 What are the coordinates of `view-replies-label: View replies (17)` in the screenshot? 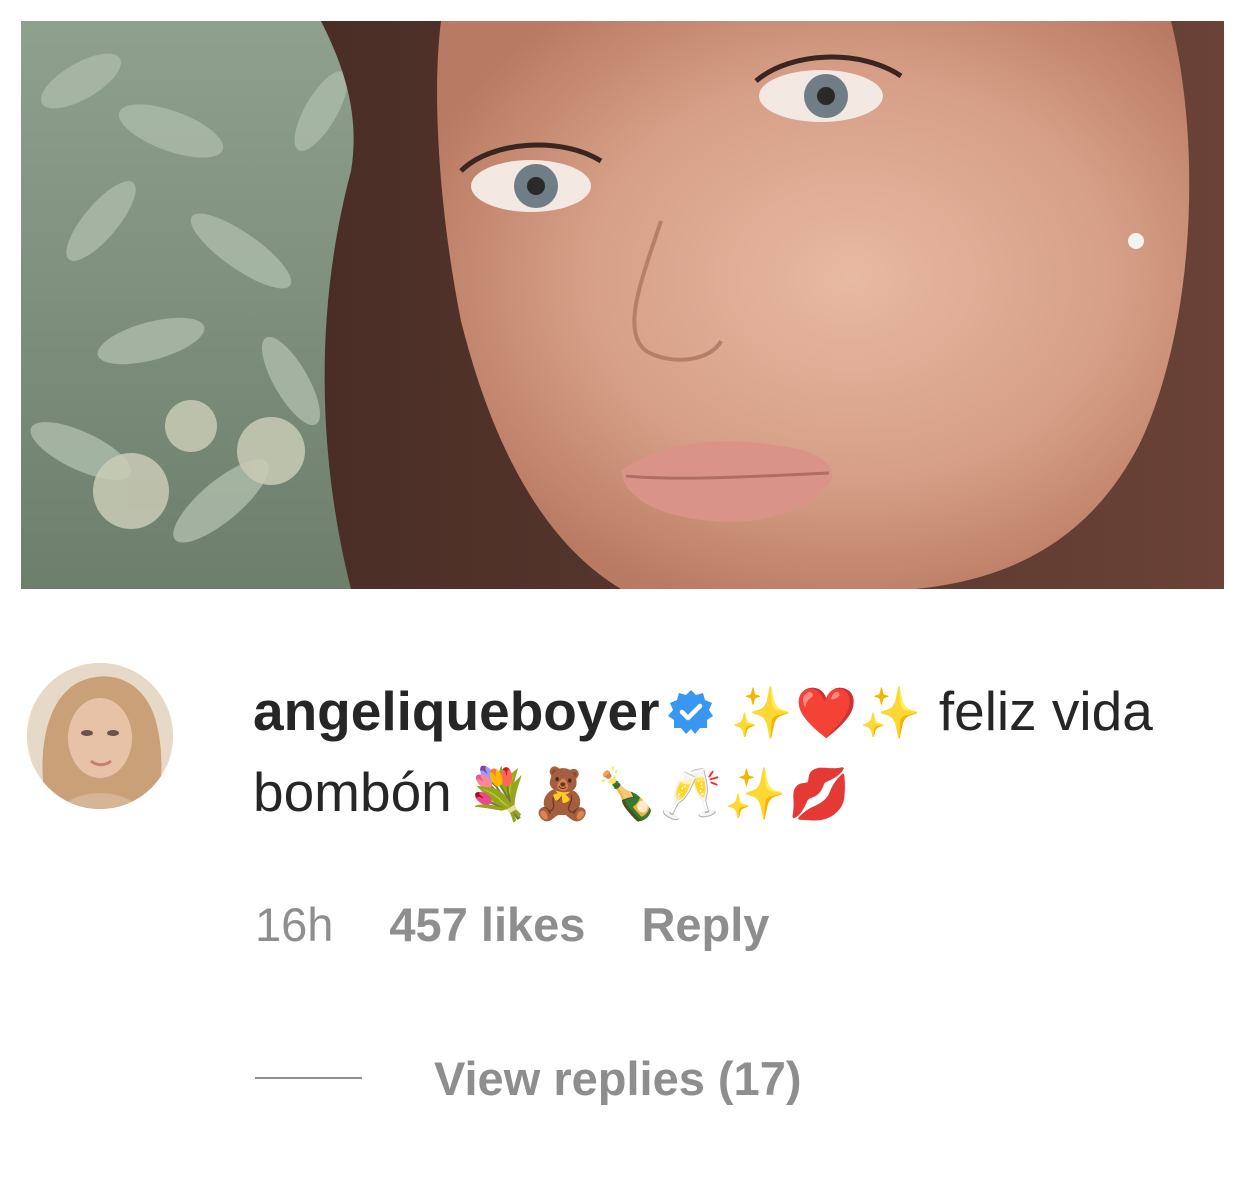 It's located at (618, 1078).